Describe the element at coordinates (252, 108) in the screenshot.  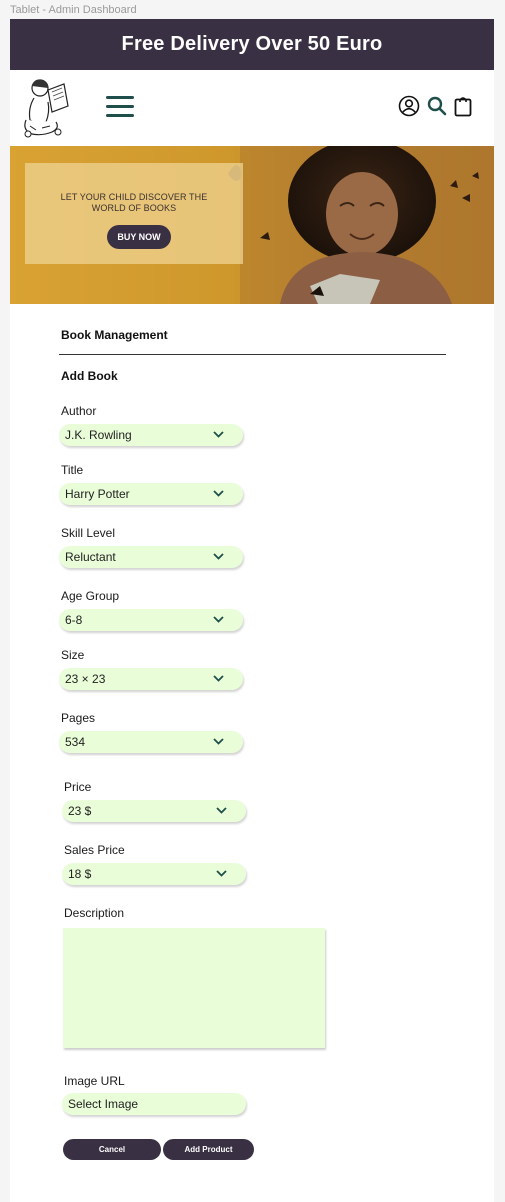
I see `site-header` at that location.